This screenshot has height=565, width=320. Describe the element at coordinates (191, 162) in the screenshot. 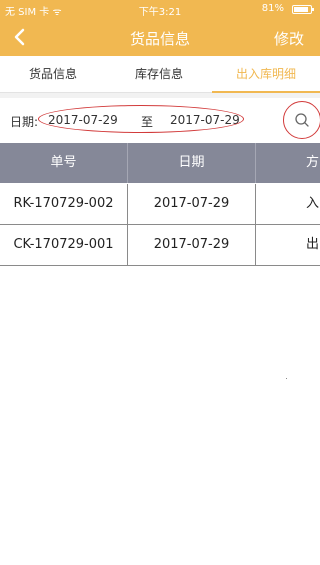

I see `column-header-date: 日期` at that location.